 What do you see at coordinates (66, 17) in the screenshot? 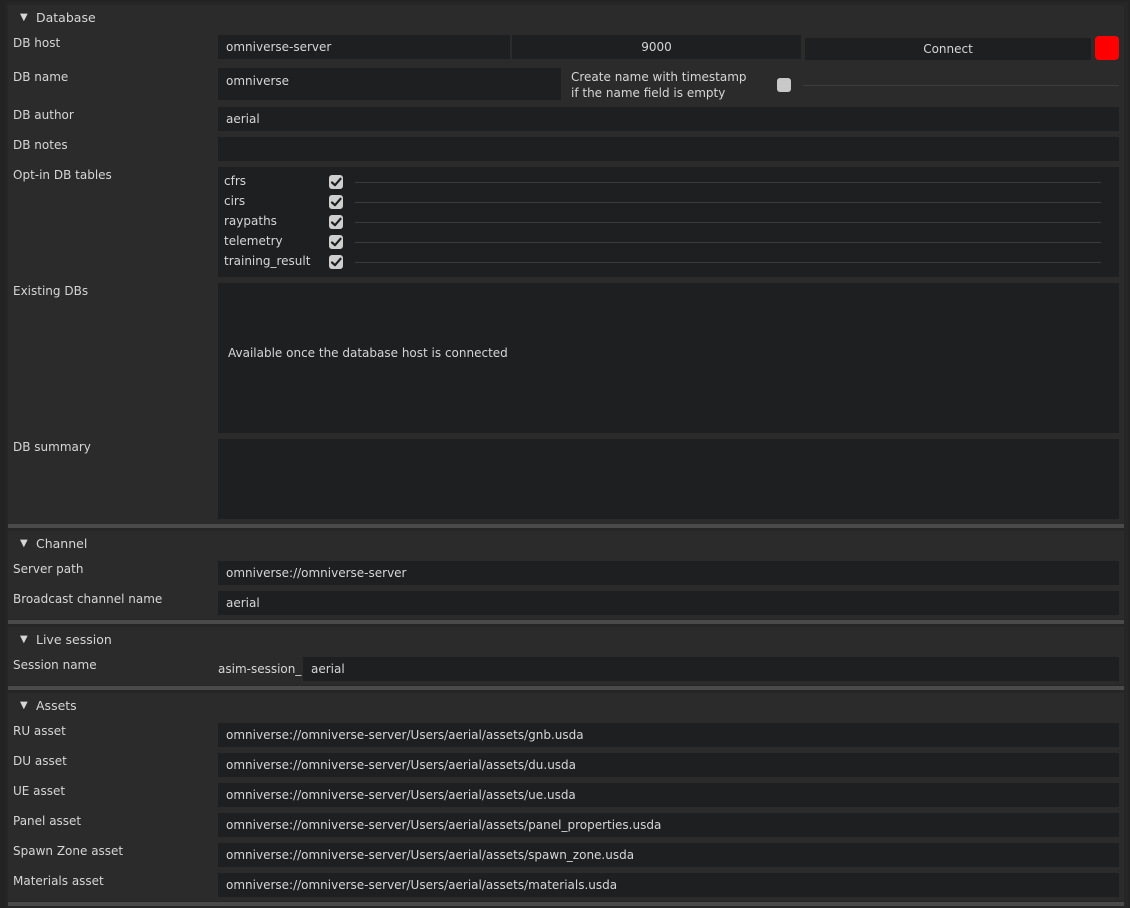
I see `database-section-title: Database` at bounding box center [66, 17].